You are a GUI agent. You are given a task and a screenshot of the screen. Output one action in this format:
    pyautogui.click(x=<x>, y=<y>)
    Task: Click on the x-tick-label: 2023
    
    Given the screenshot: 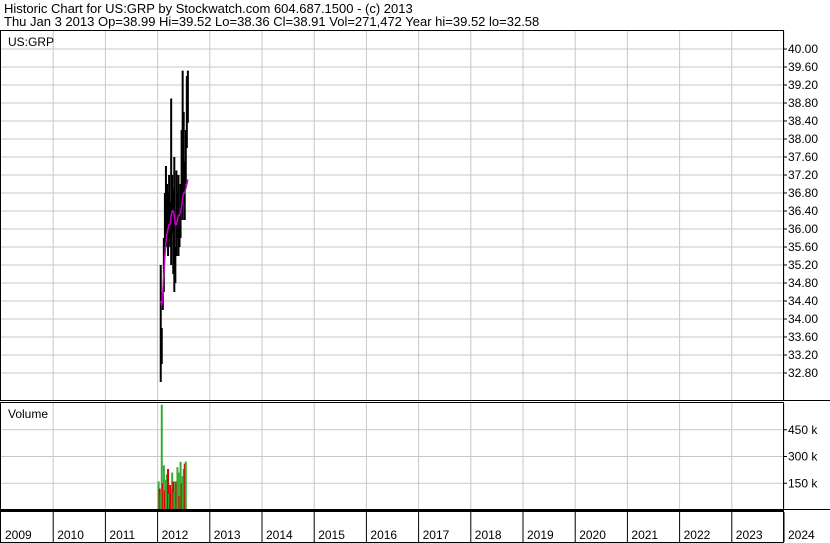 What is the action you would take?
    pyautogui.click(x=749, y=535)
    